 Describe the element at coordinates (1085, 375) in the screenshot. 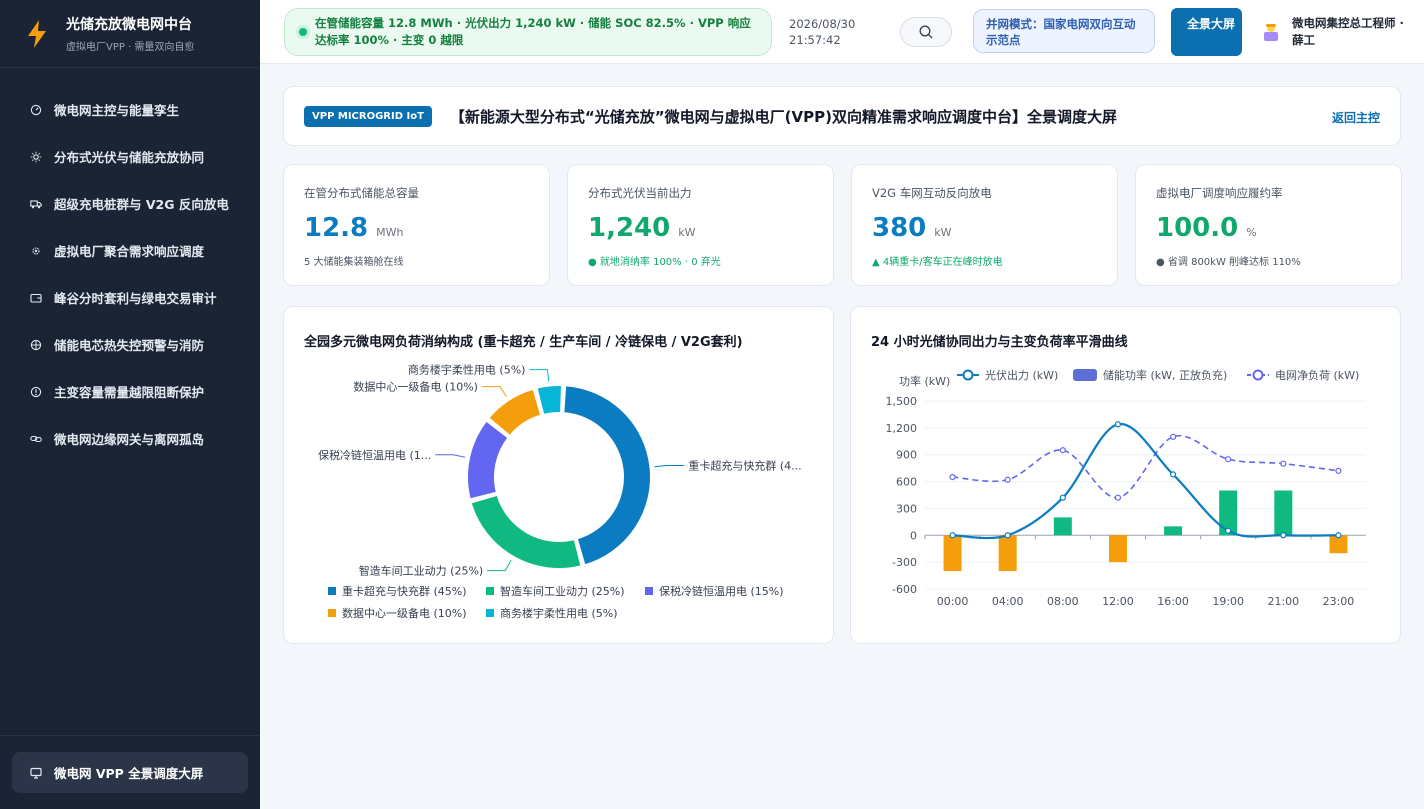

I see `legend-storage-swatch` at that location.